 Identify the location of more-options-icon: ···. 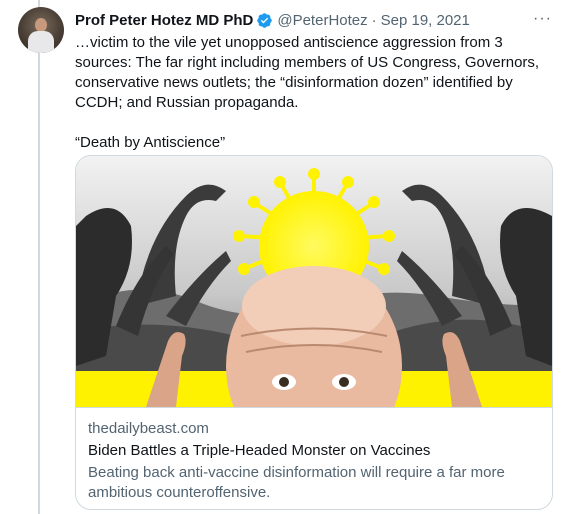
(542, 19).